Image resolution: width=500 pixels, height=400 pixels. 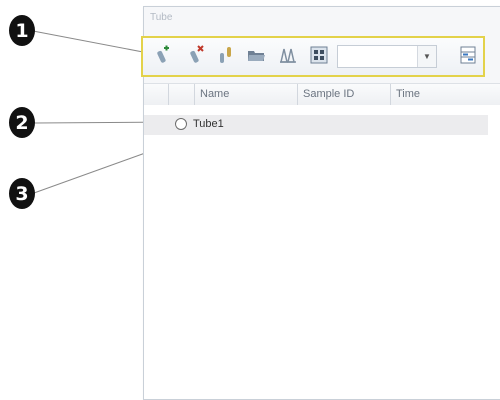 What do you see at coordinates (208, 124) in the screenshot?
I see `tube-name-cell: Tube1` at bounding box center [208, 124].